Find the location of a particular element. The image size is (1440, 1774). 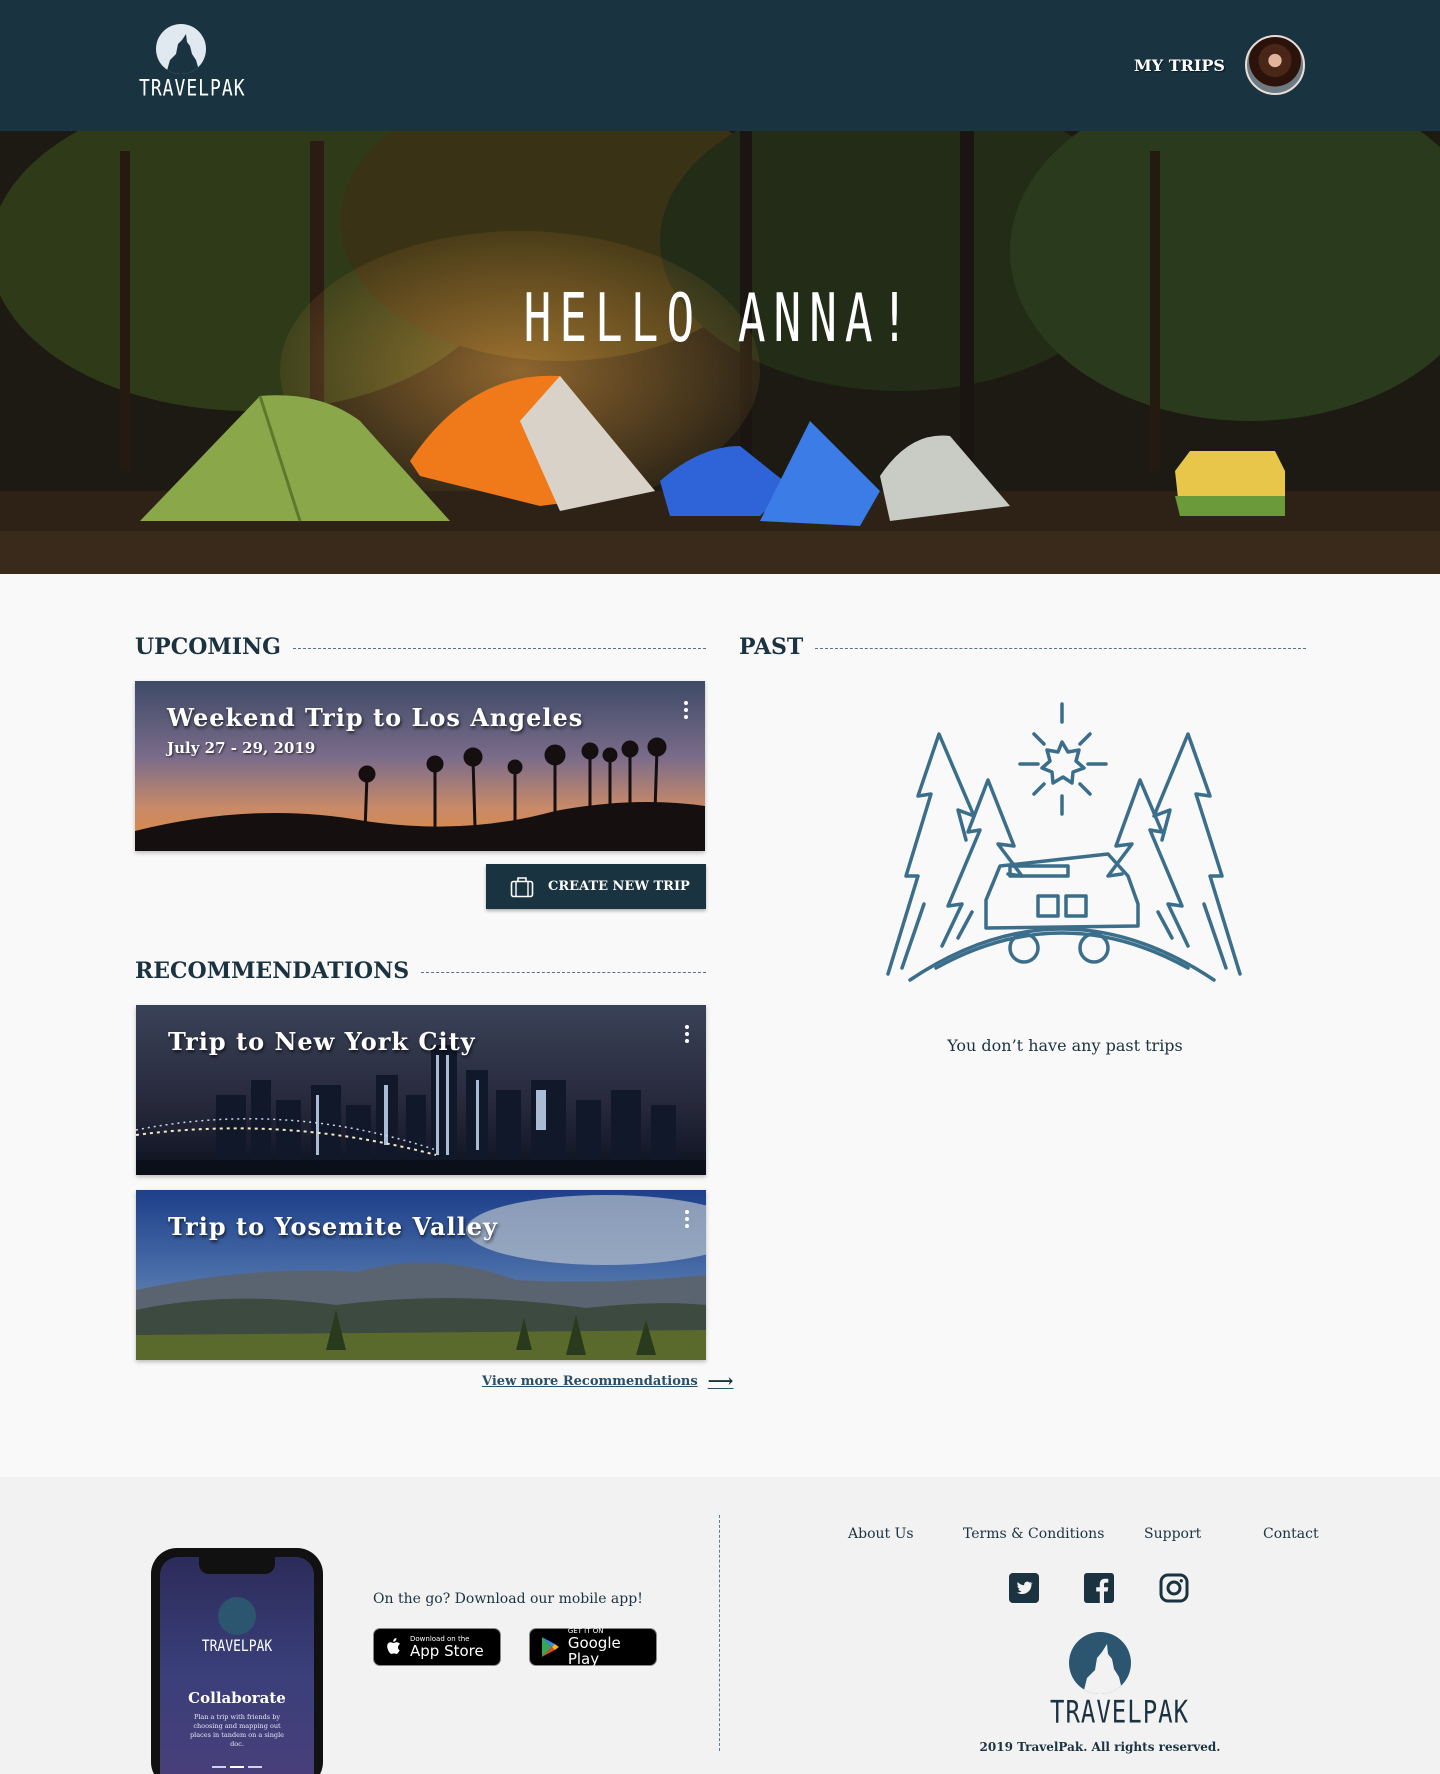

app-download-prompt: On the go? Download our mobile app! is located at coordinates (508, 1599).